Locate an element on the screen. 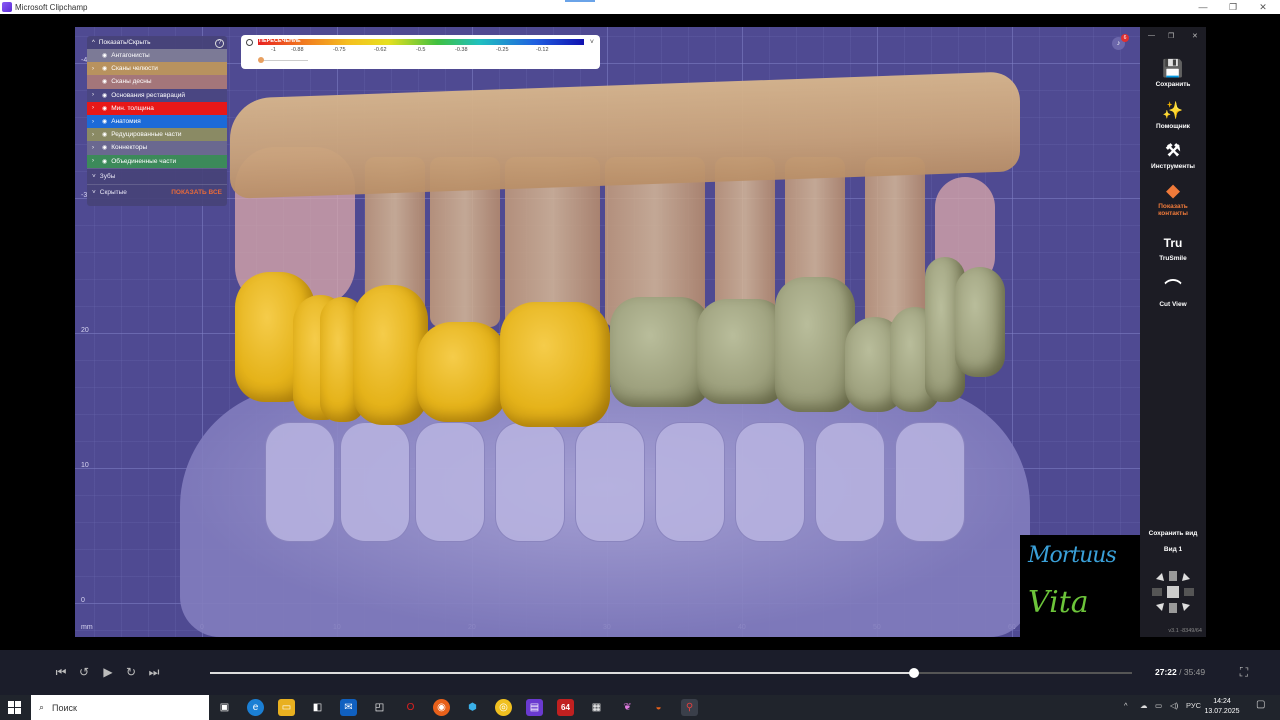  skip-back-icon: ⏮ is located at coordinates (61, 672).